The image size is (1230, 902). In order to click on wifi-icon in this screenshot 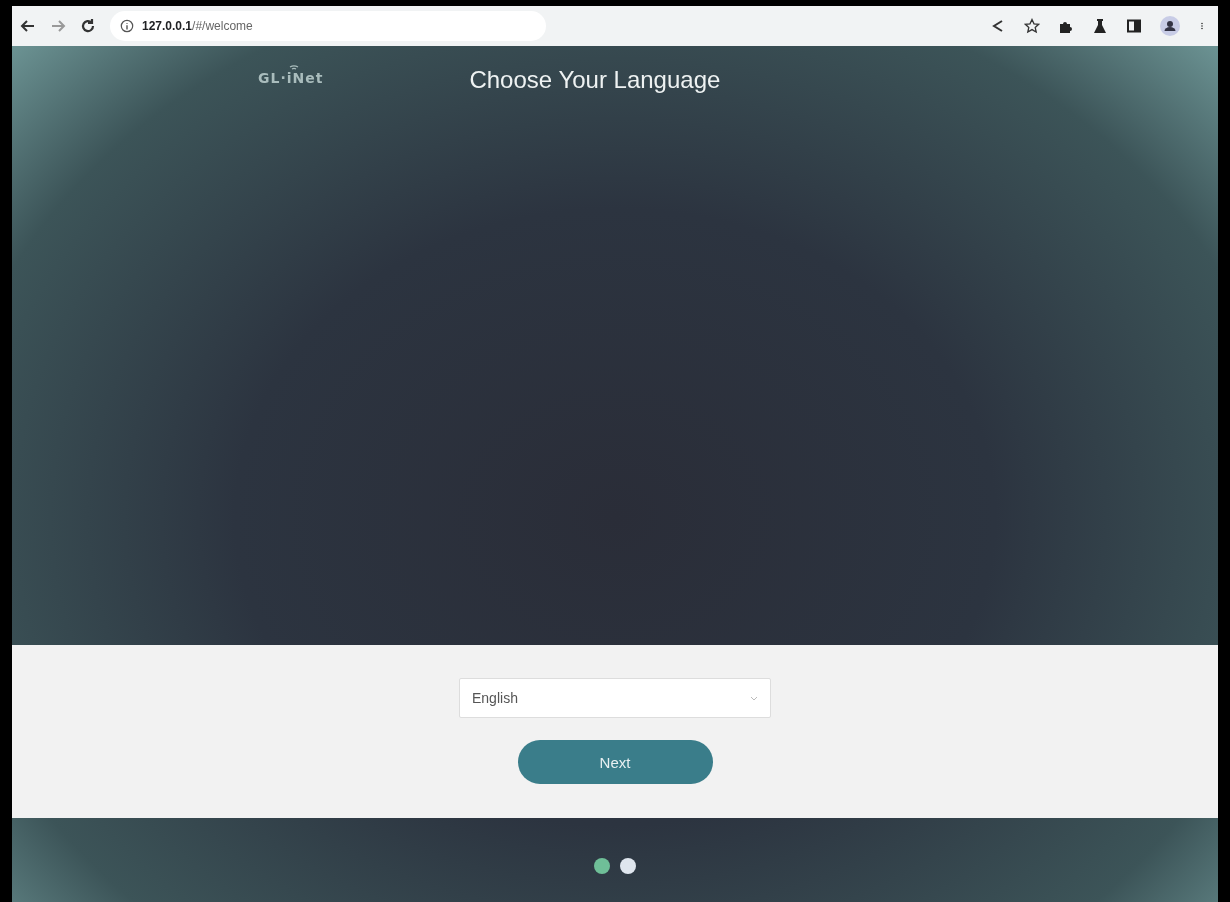, I will do `click(294, 67)`.